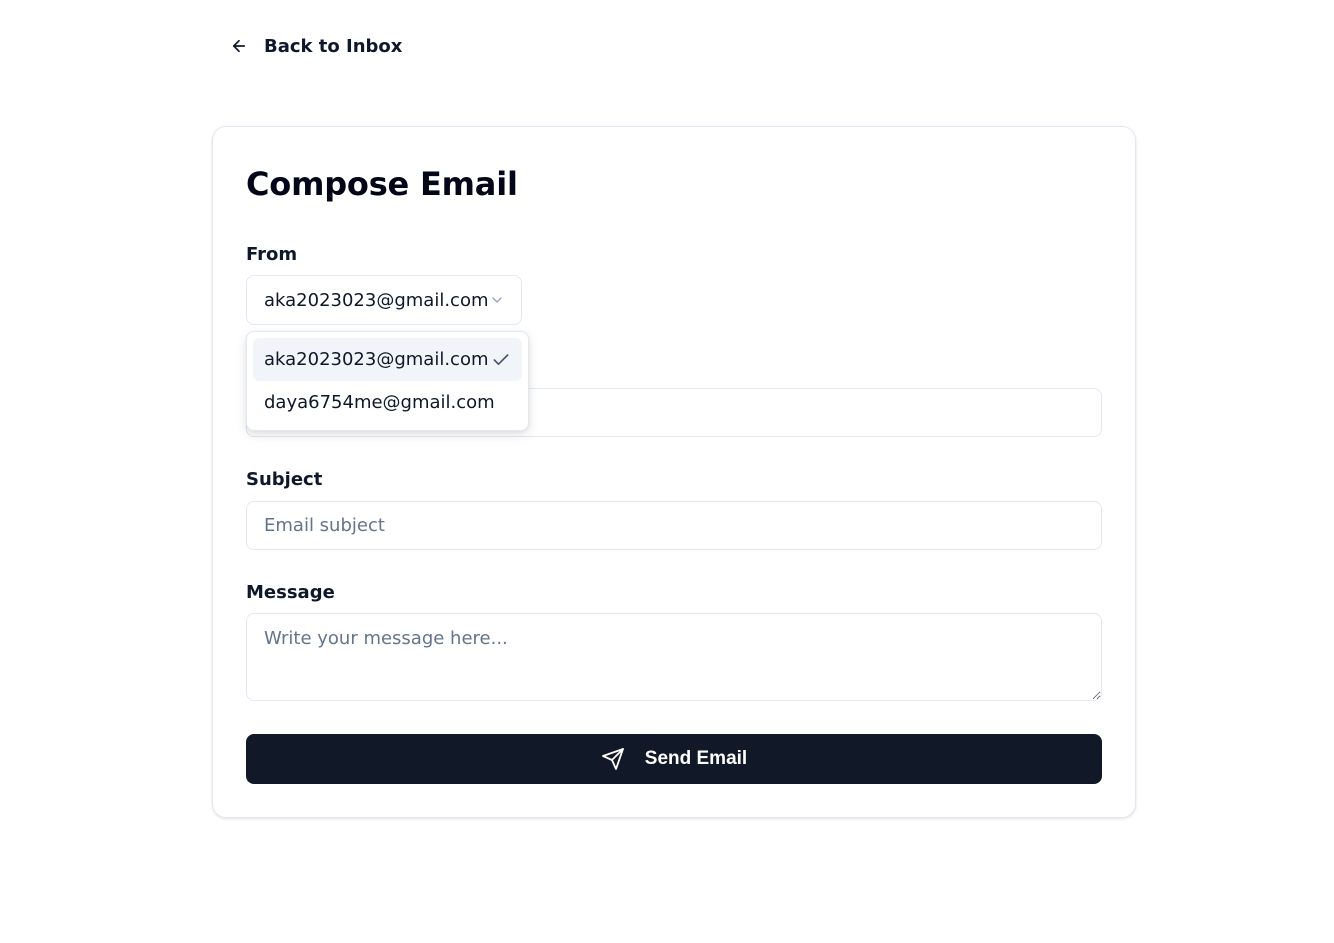  I want to click on from-option-daya6754me: daya6754me@gmail.com, so click(387, 402).